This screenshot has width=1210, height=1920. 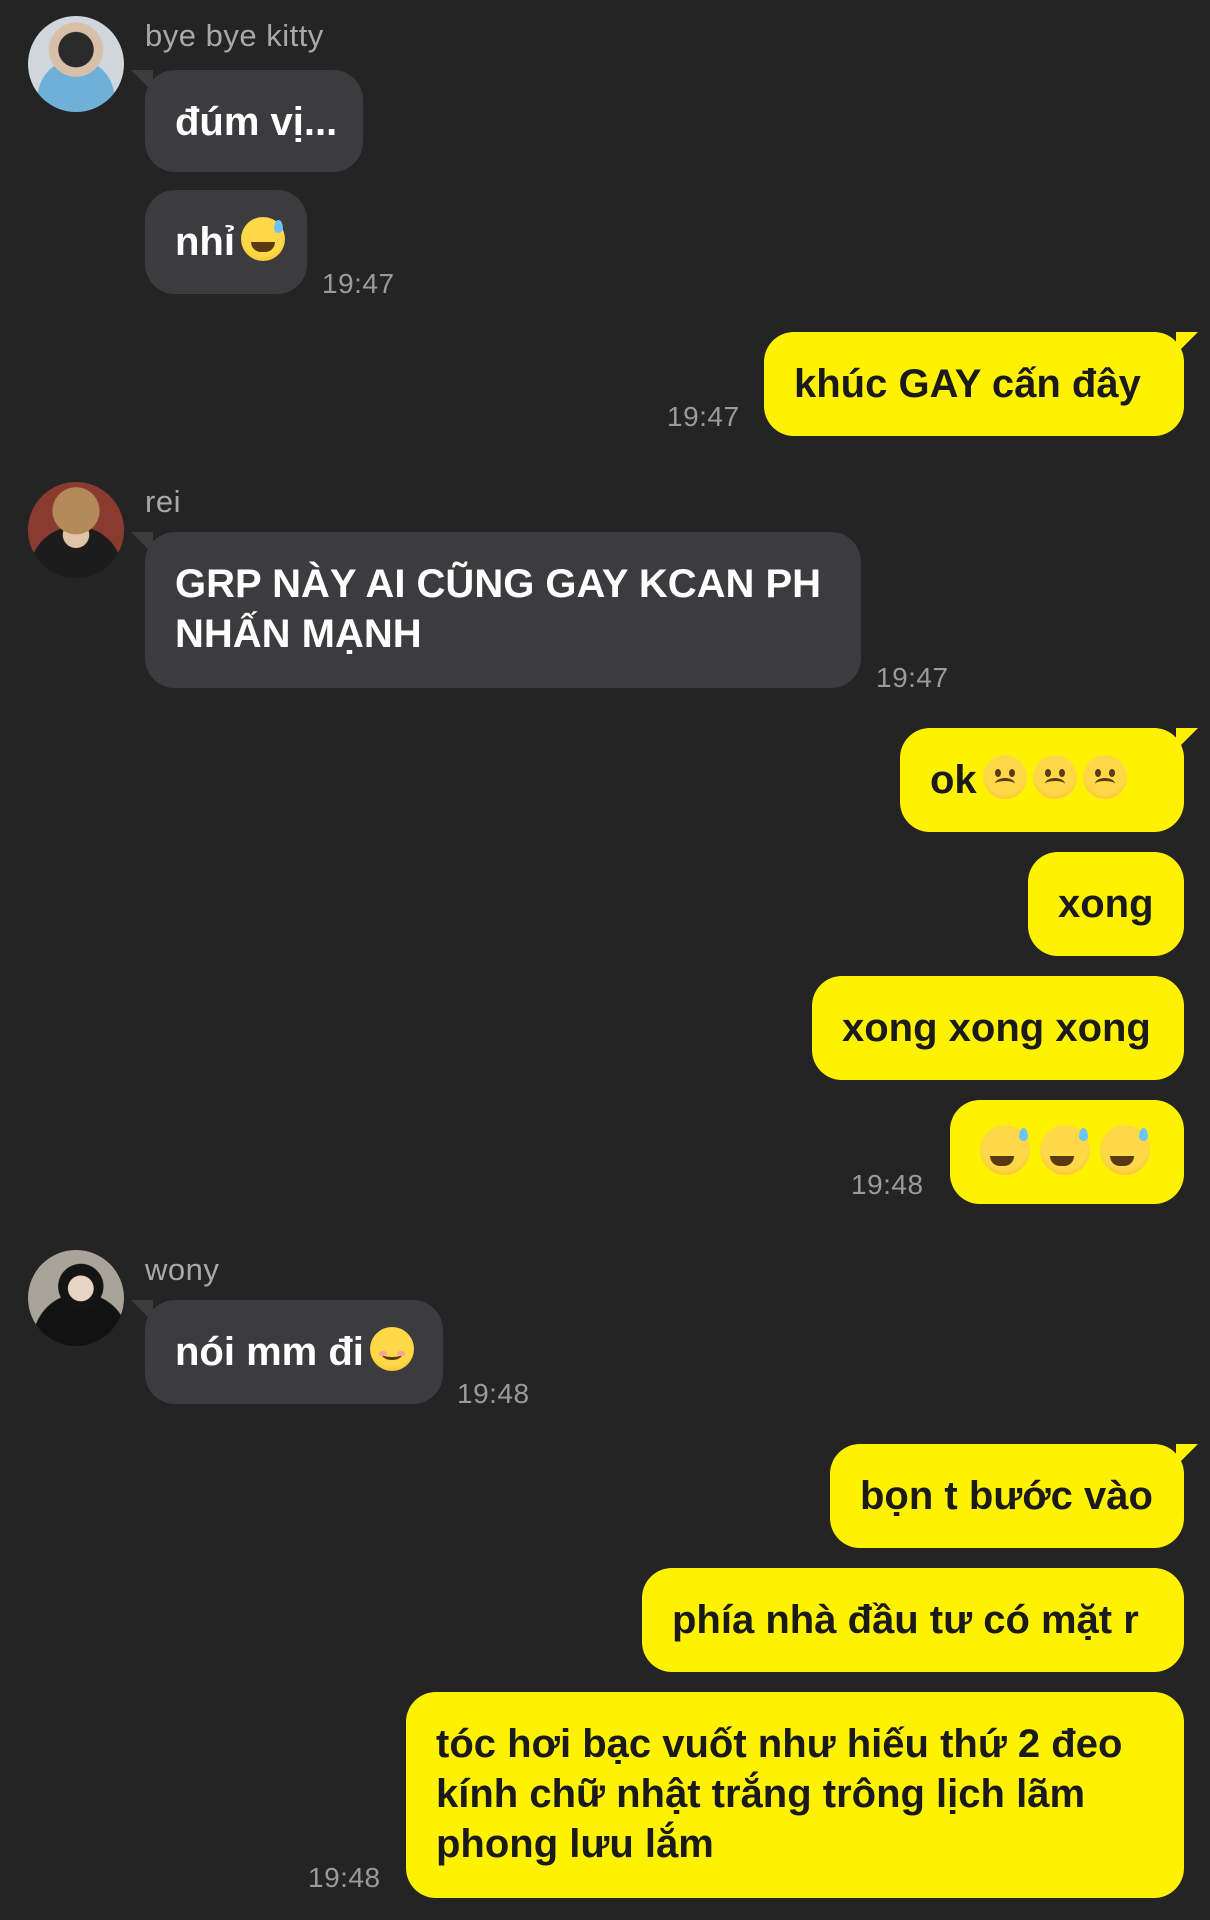 I want to click on message-bubble-incoming: nói mm đi, so click(x=287, y=1352).